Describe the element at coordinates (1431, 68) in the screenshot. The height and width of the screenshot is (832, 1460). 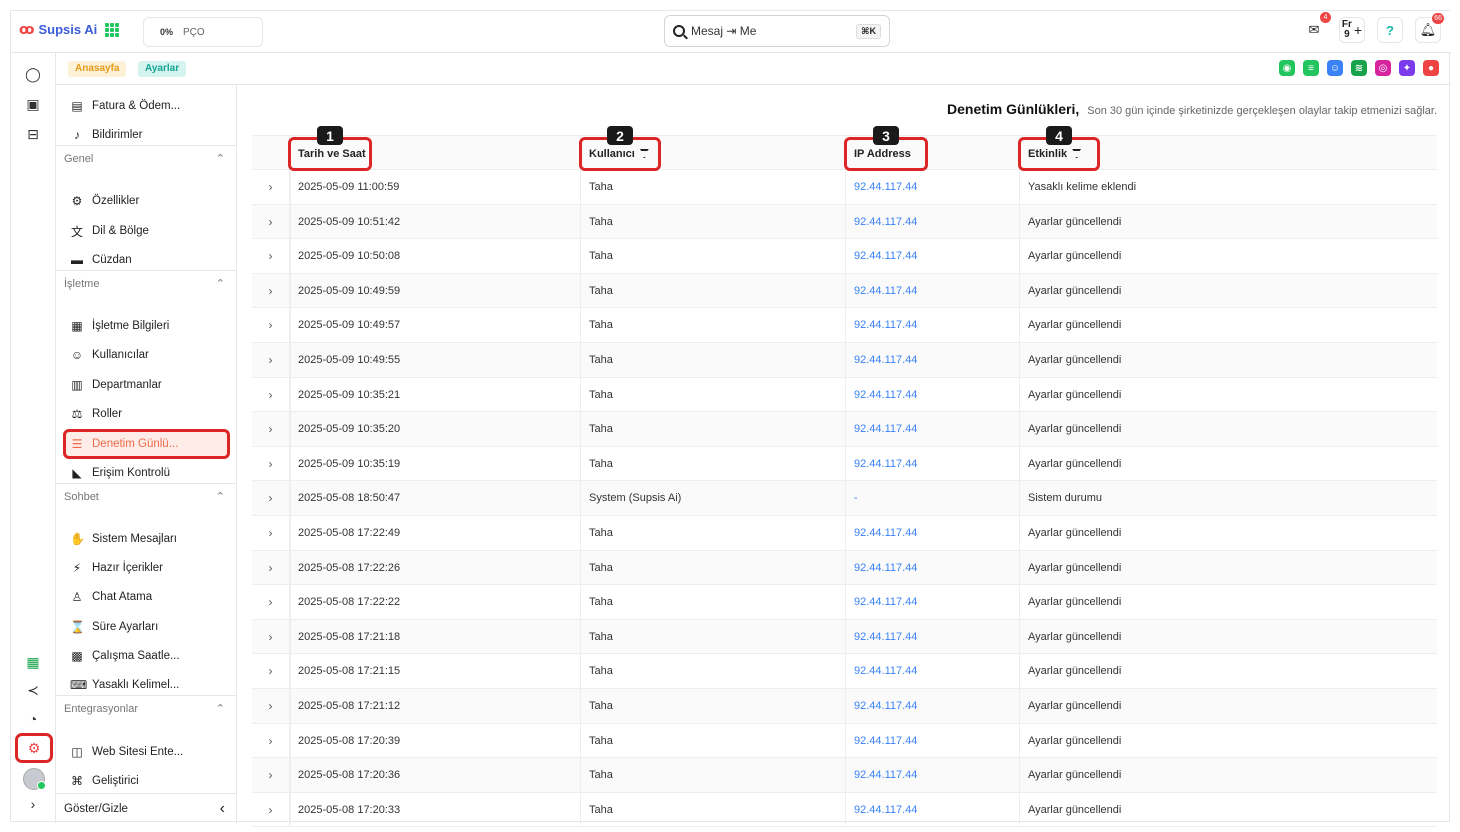
I see `other-channel-icon: ●` at that location.